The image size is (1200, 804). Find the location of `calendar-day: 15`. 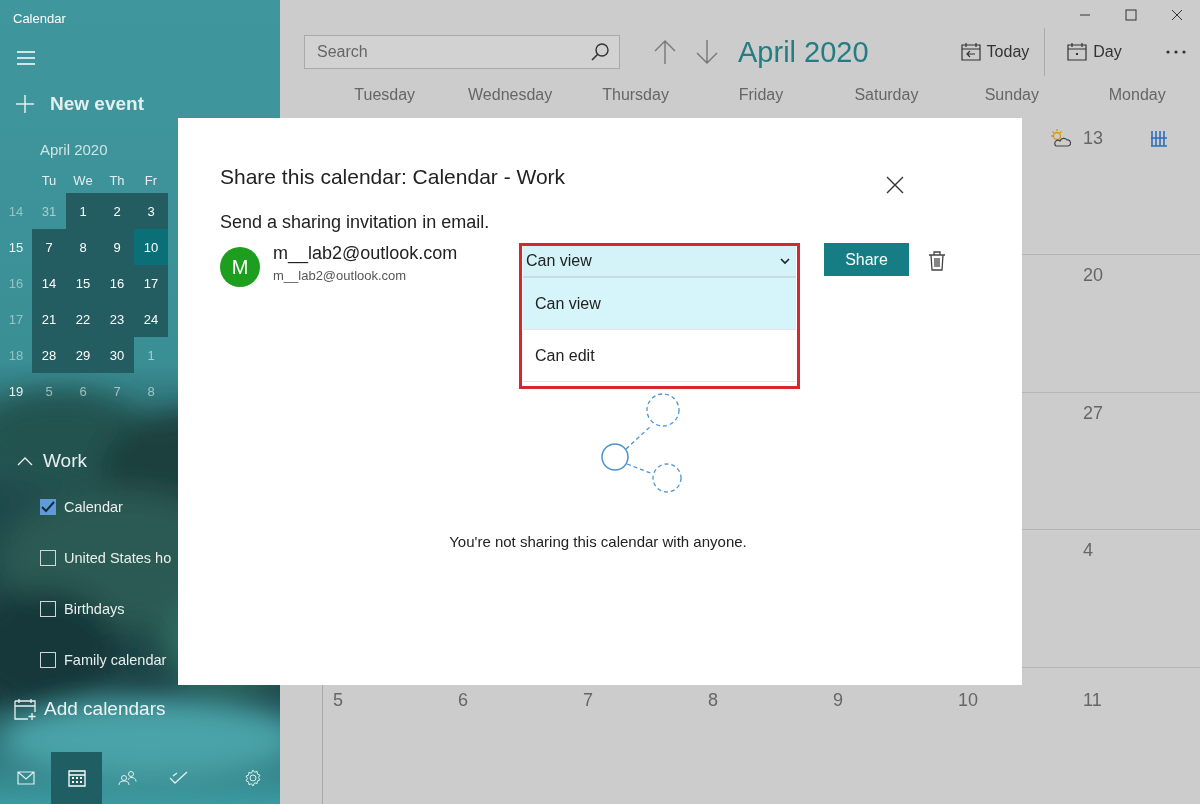

calendar-day: 15 is located at coordinates (83, 283).